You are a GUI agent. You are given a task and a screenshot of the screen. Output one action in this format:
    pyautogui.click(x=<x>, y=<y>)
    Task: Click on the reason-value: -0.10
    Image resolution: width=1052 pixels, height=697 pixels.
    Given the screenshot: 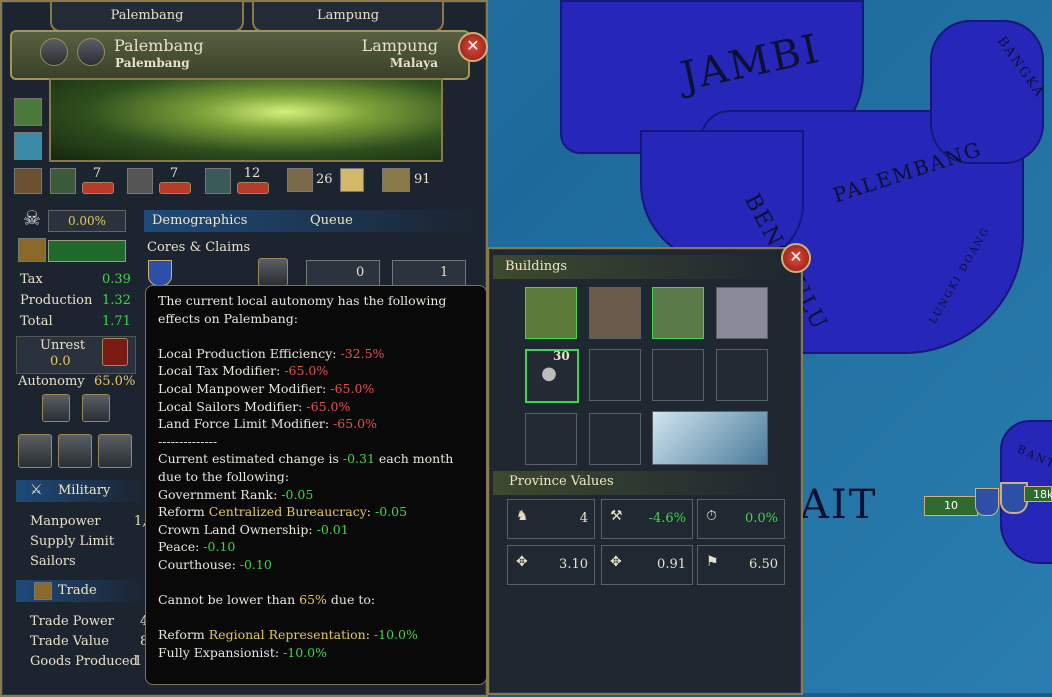 What is the action you would take?
    pyautogui.click(x=255, y=564)
    